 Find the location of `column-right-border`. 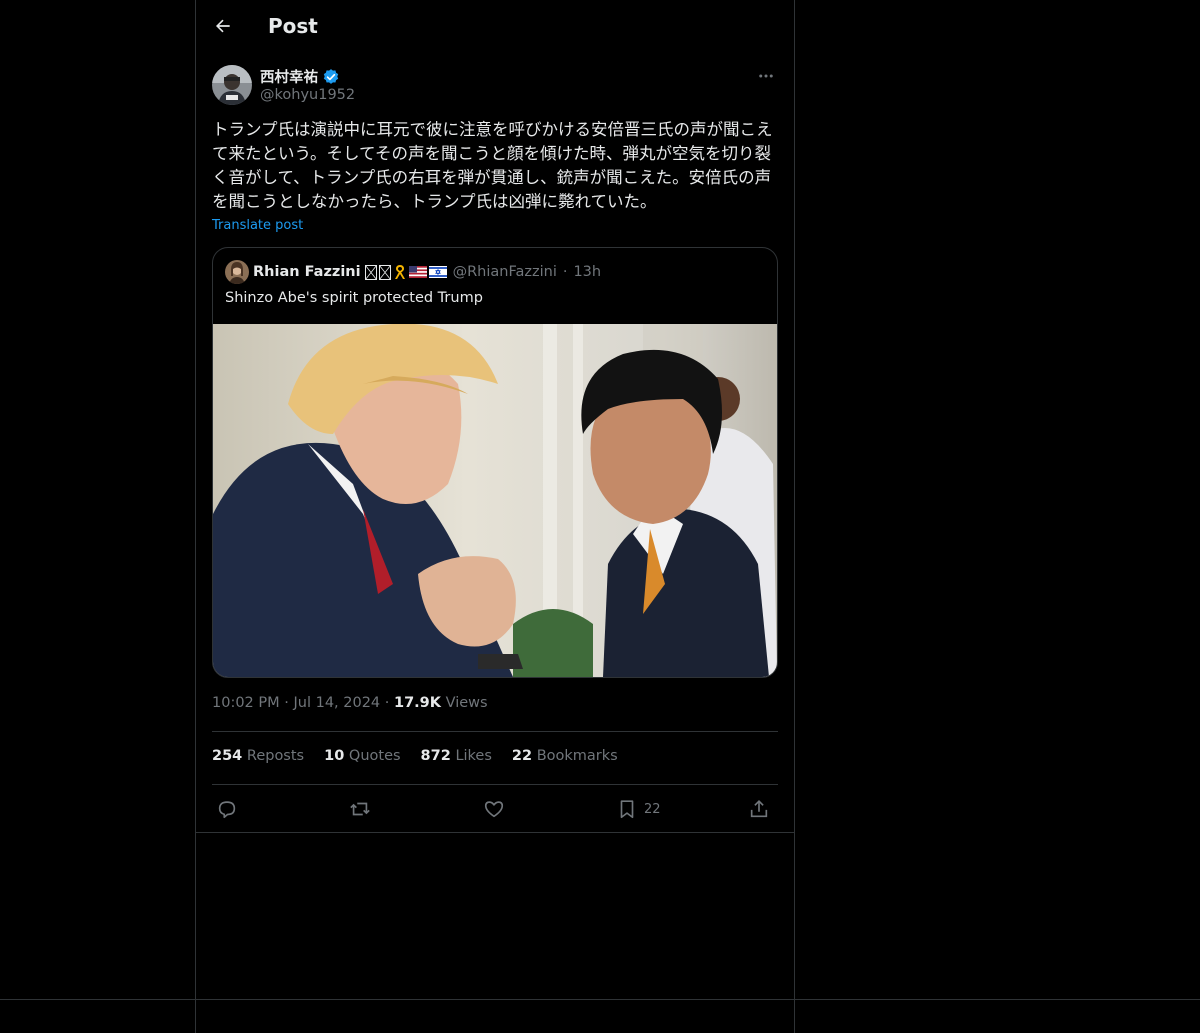

column-right-border is located at coordinates (794, 516).